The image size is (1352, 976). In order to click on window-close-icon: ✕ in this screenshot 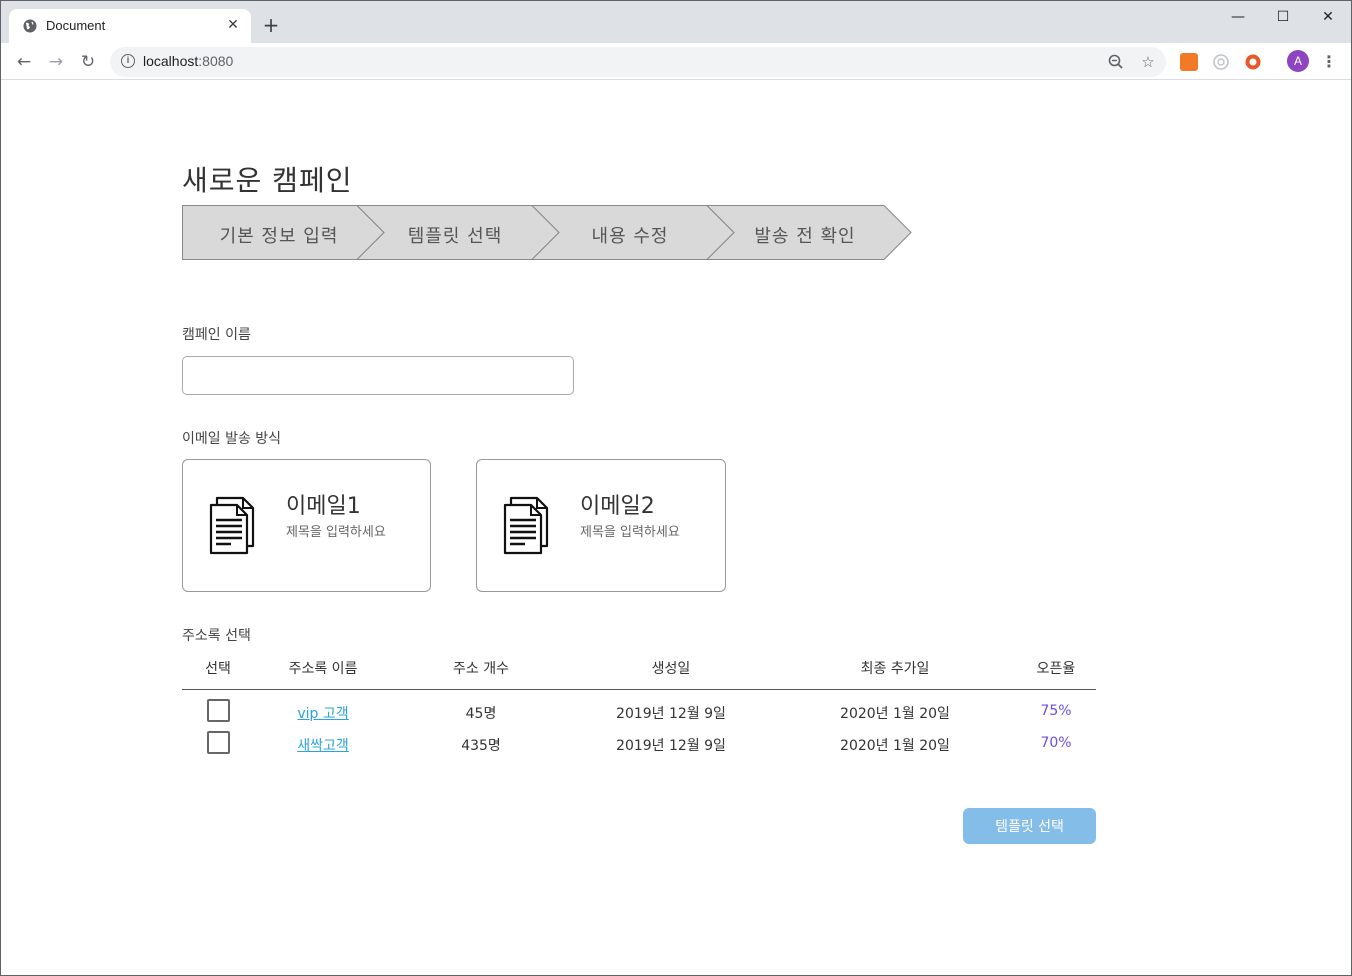, I will do `click(1328, 17)`.